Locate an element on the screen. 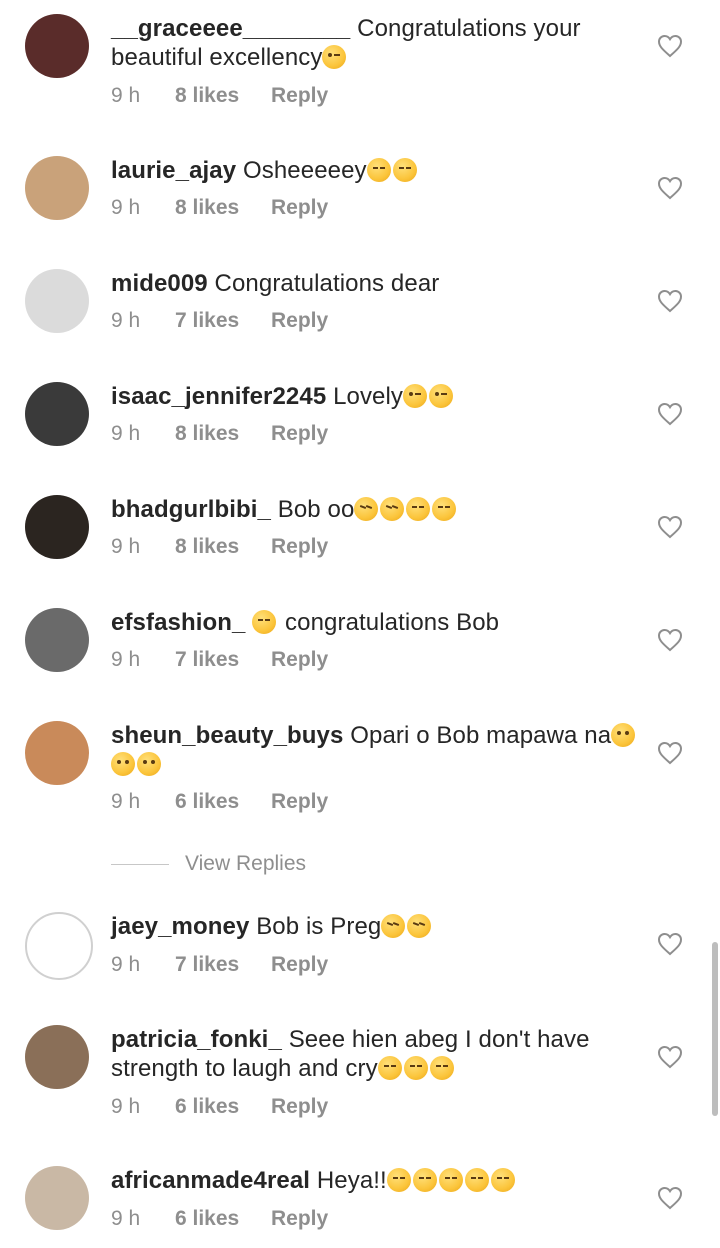 This screenshot has width=720, height=1248. comment-body: Opari o Bob mapawa na is located at coordinates (481, 735).